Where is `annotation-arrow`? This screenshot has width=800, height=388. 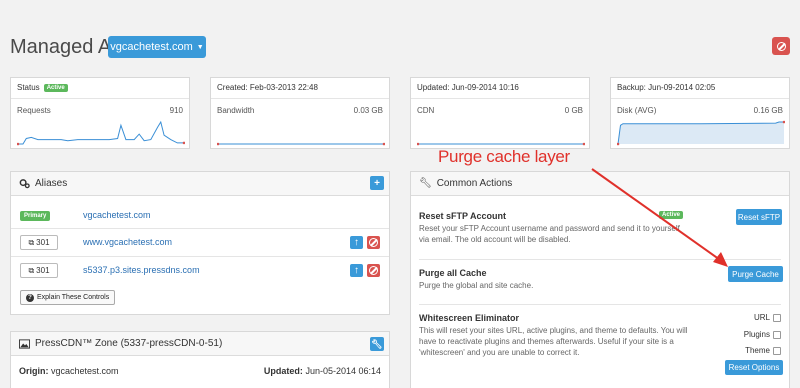
annotation-arrow is located at coordinates (659, 217).